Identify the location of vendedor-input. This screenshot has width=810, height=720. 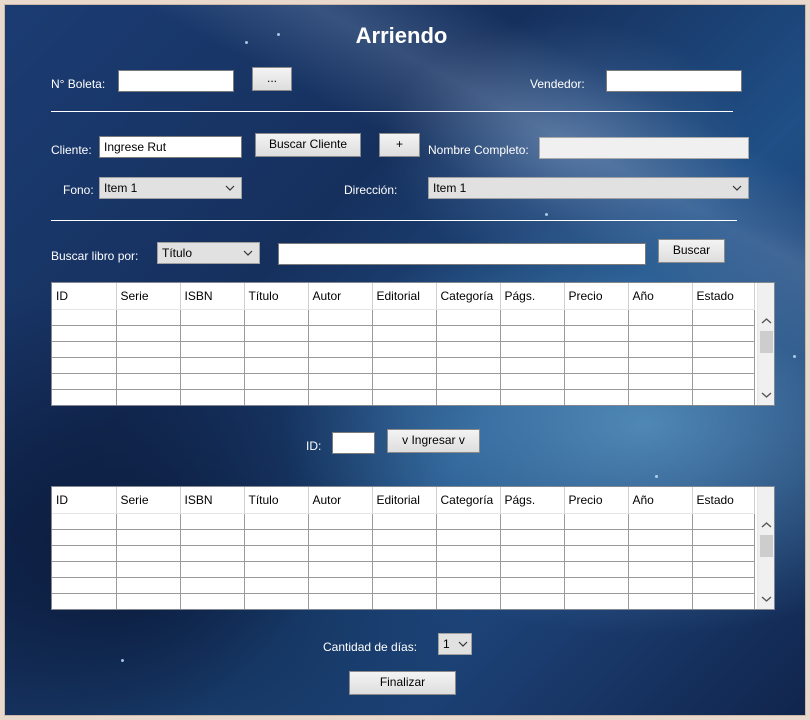
(674, 81).